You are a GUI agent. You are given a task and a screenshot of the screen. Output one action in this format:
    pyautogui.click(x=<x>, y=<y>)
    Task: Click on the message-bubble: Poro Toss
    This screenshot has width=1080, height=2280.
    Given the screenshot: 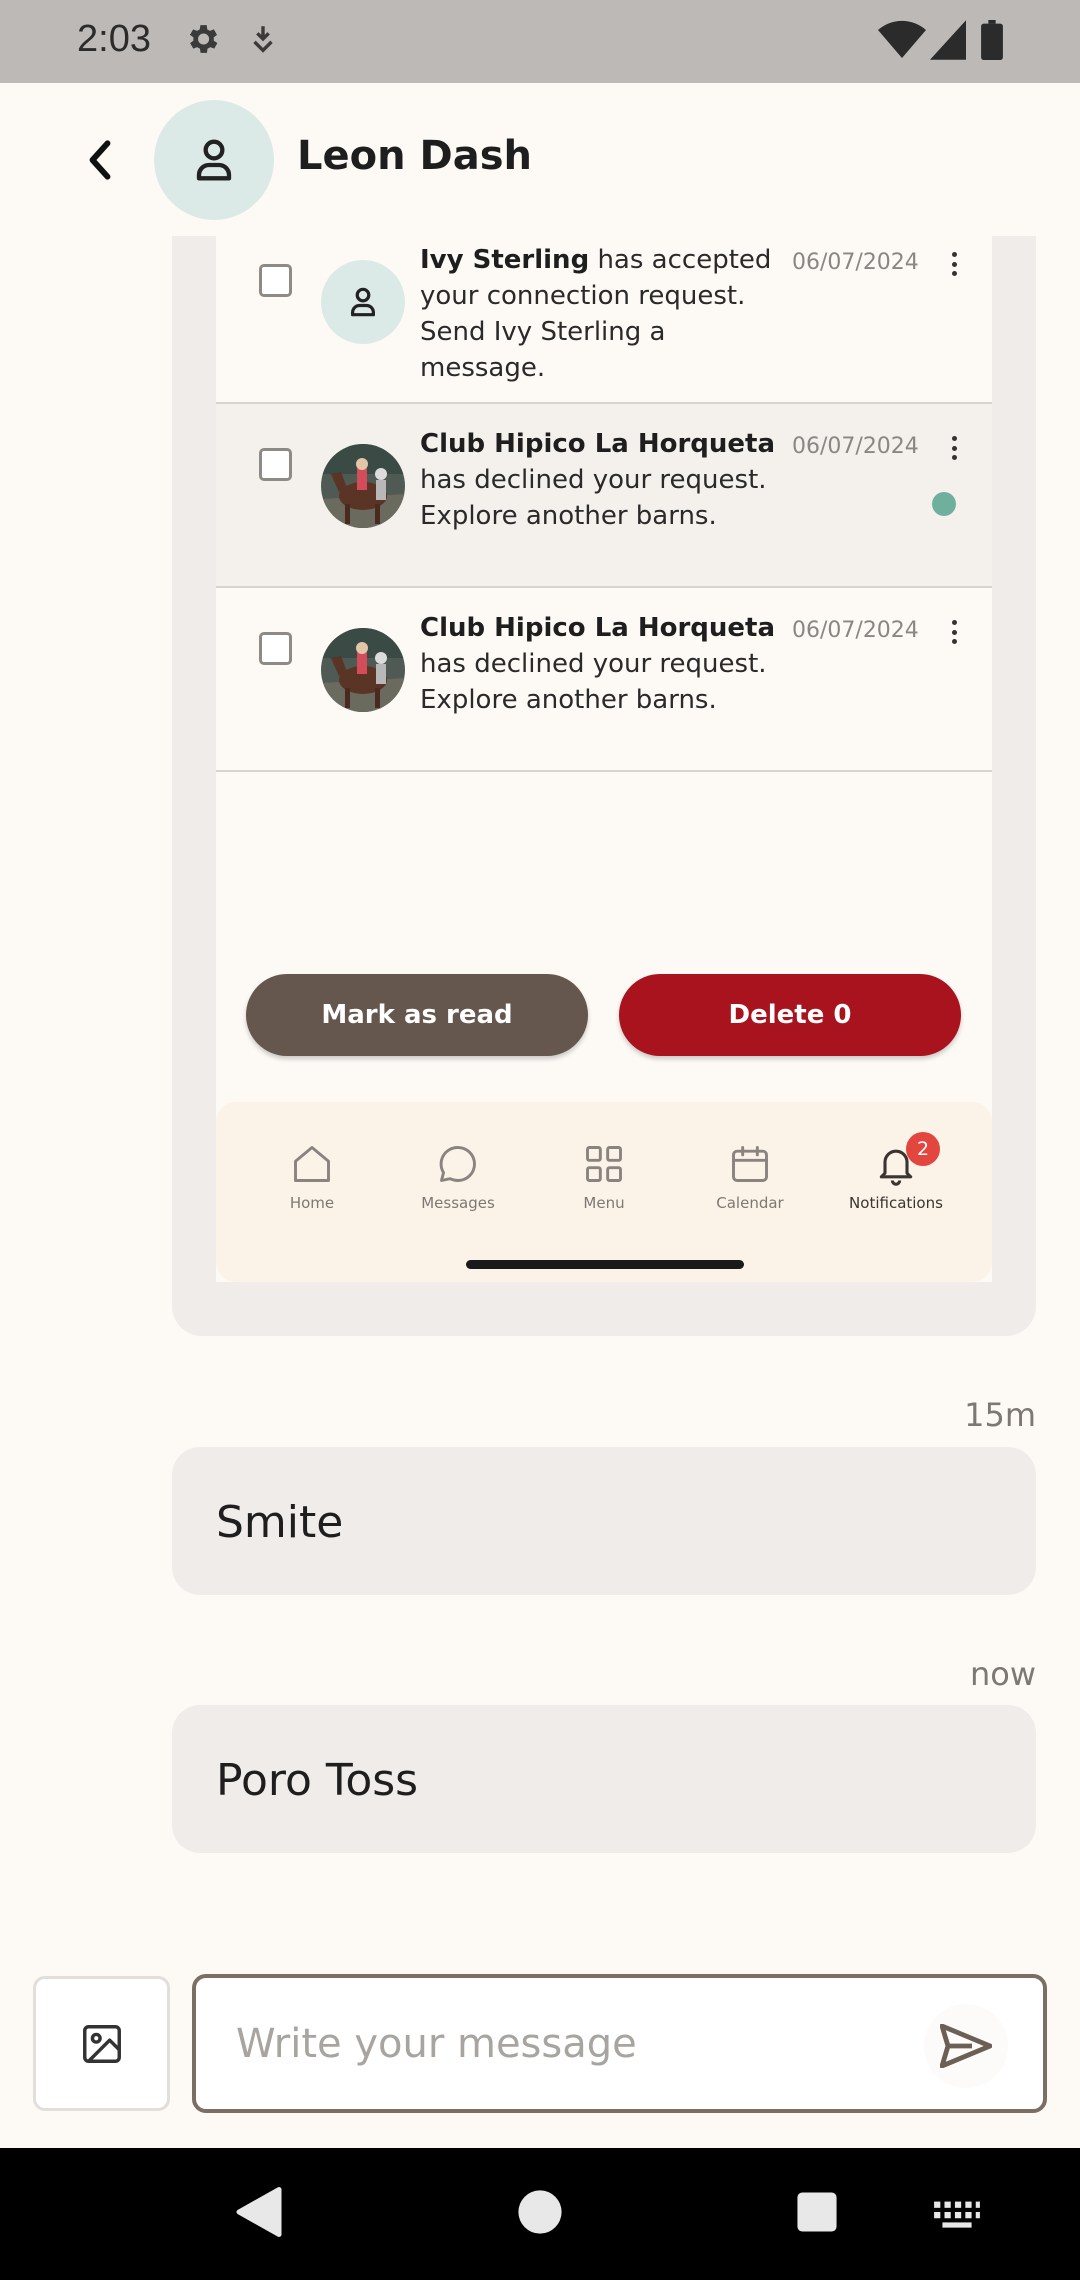 What is the action you would take?
    pyautogui.click(x=604, y=1779)
    